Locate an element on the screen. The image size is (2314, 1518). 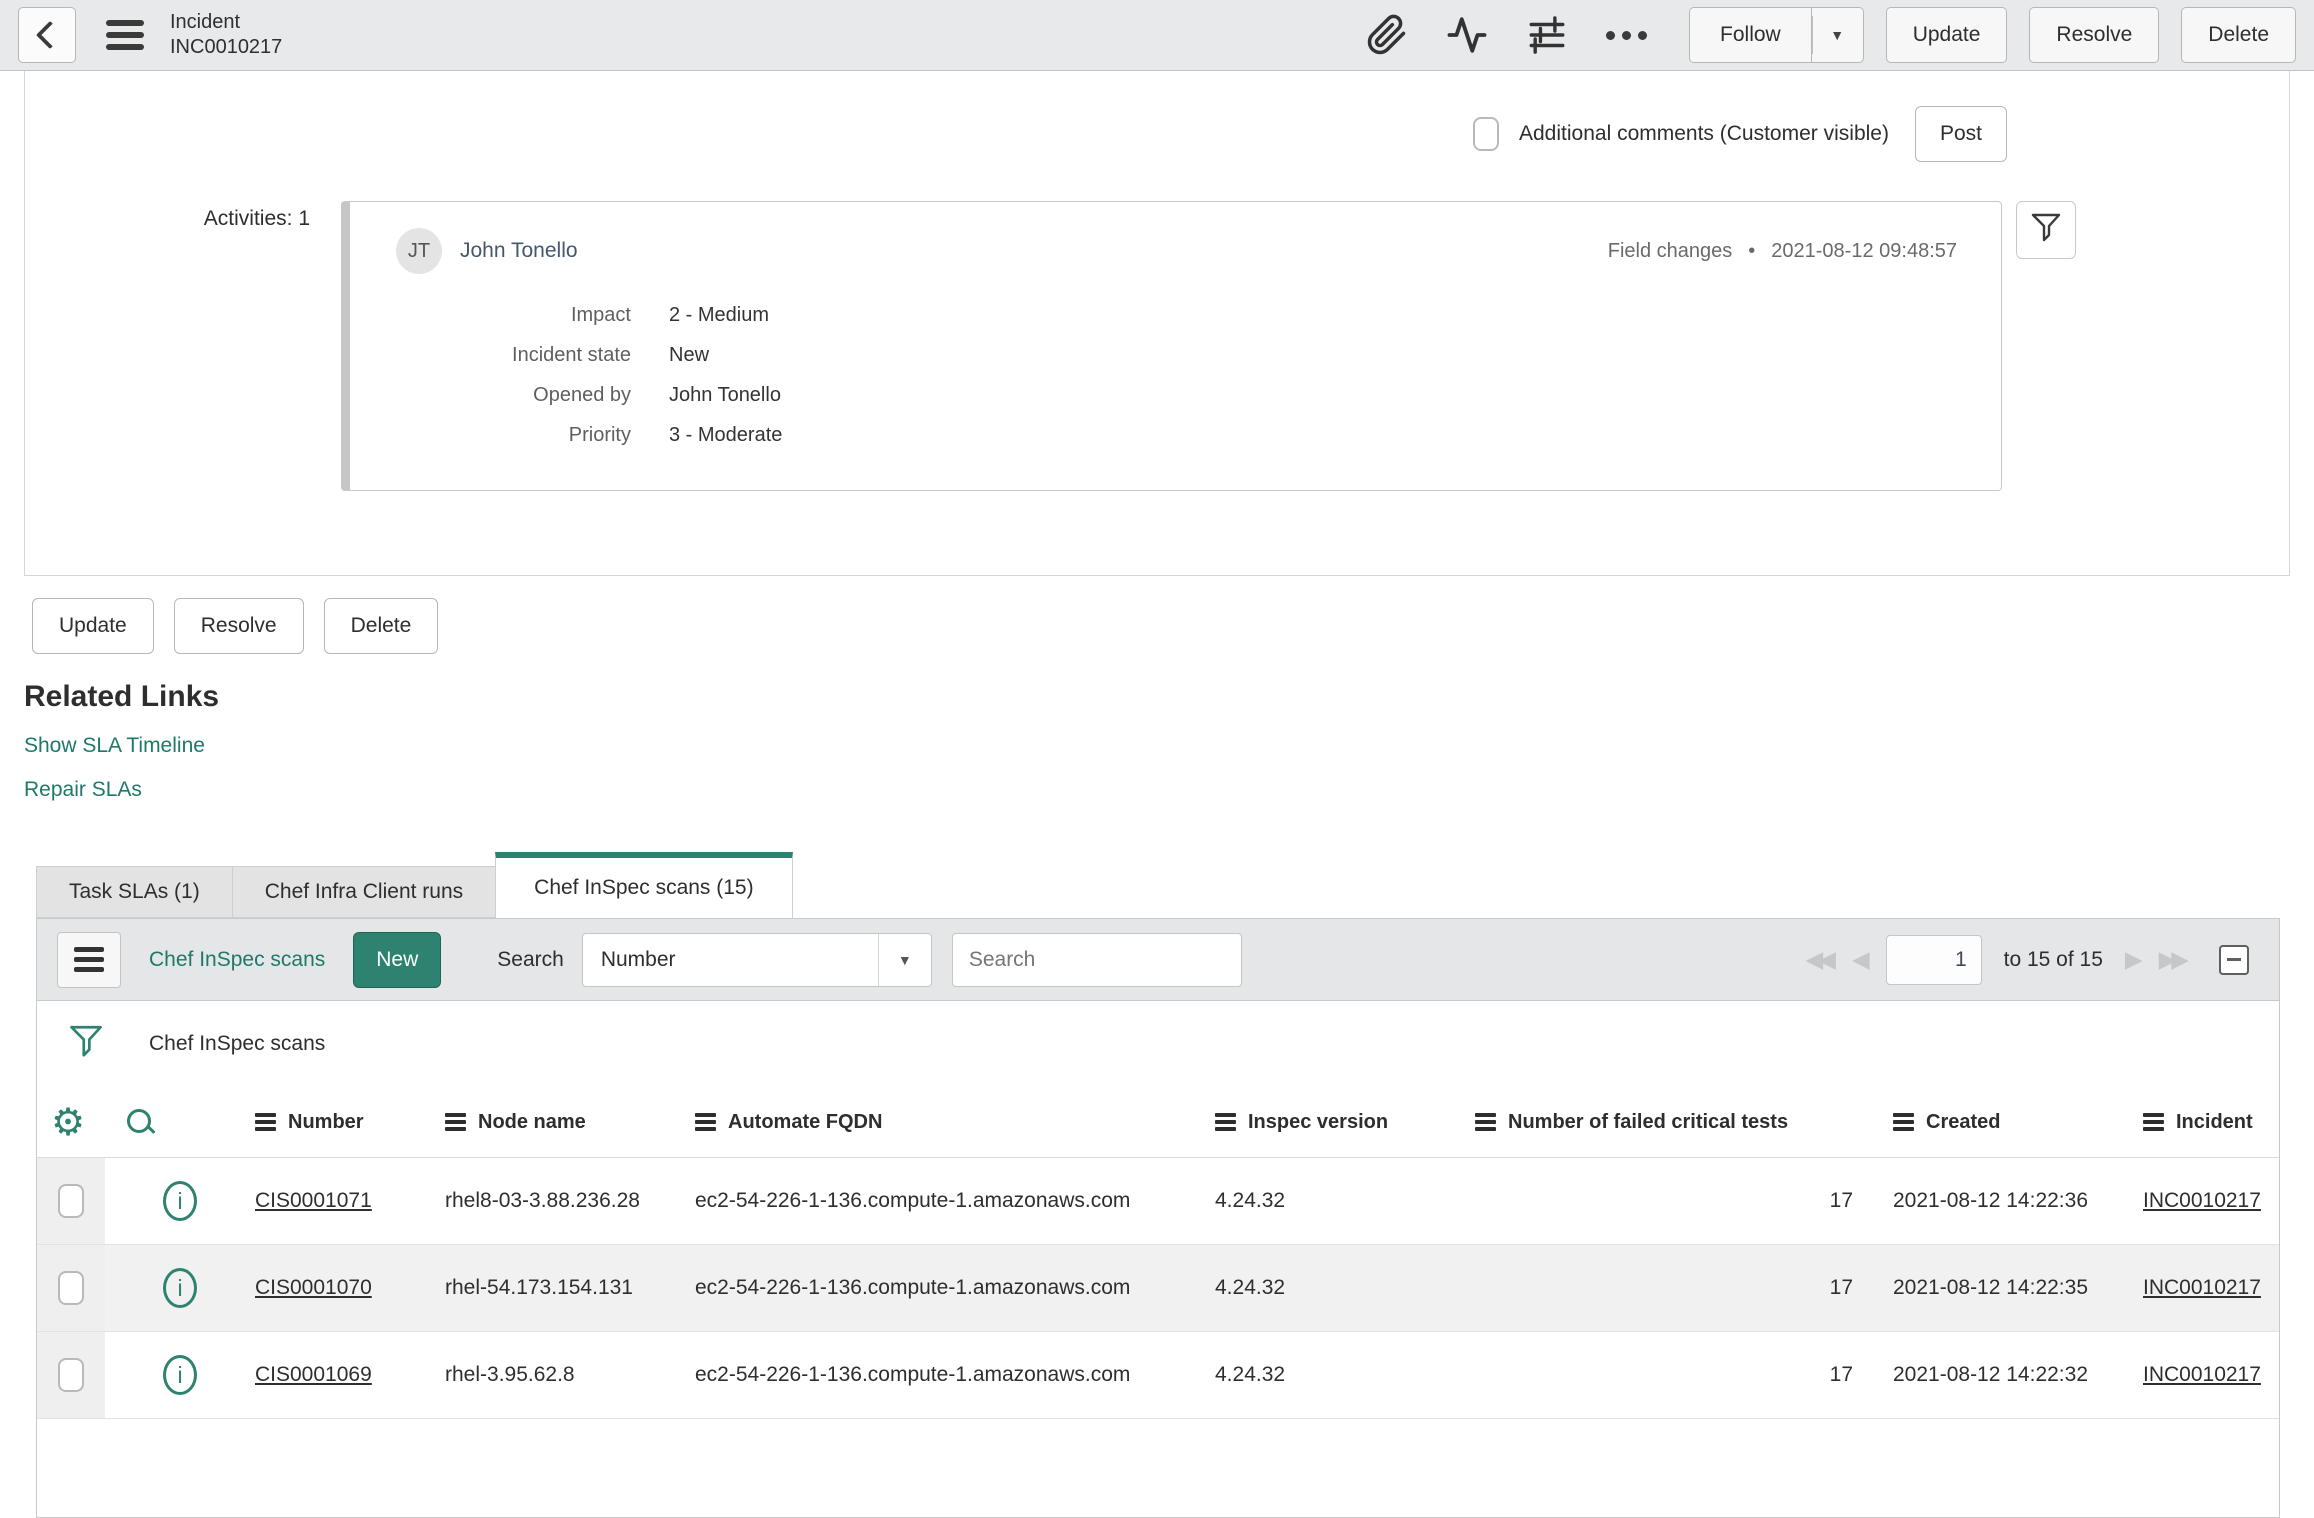
field-change-row: Incident state New is located at coordinates (1176, 355).